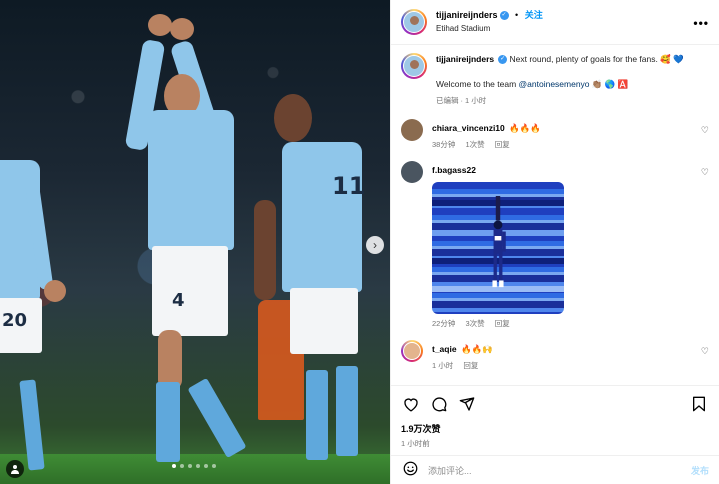  I want to click on carousel-dots, so click(194, 466).